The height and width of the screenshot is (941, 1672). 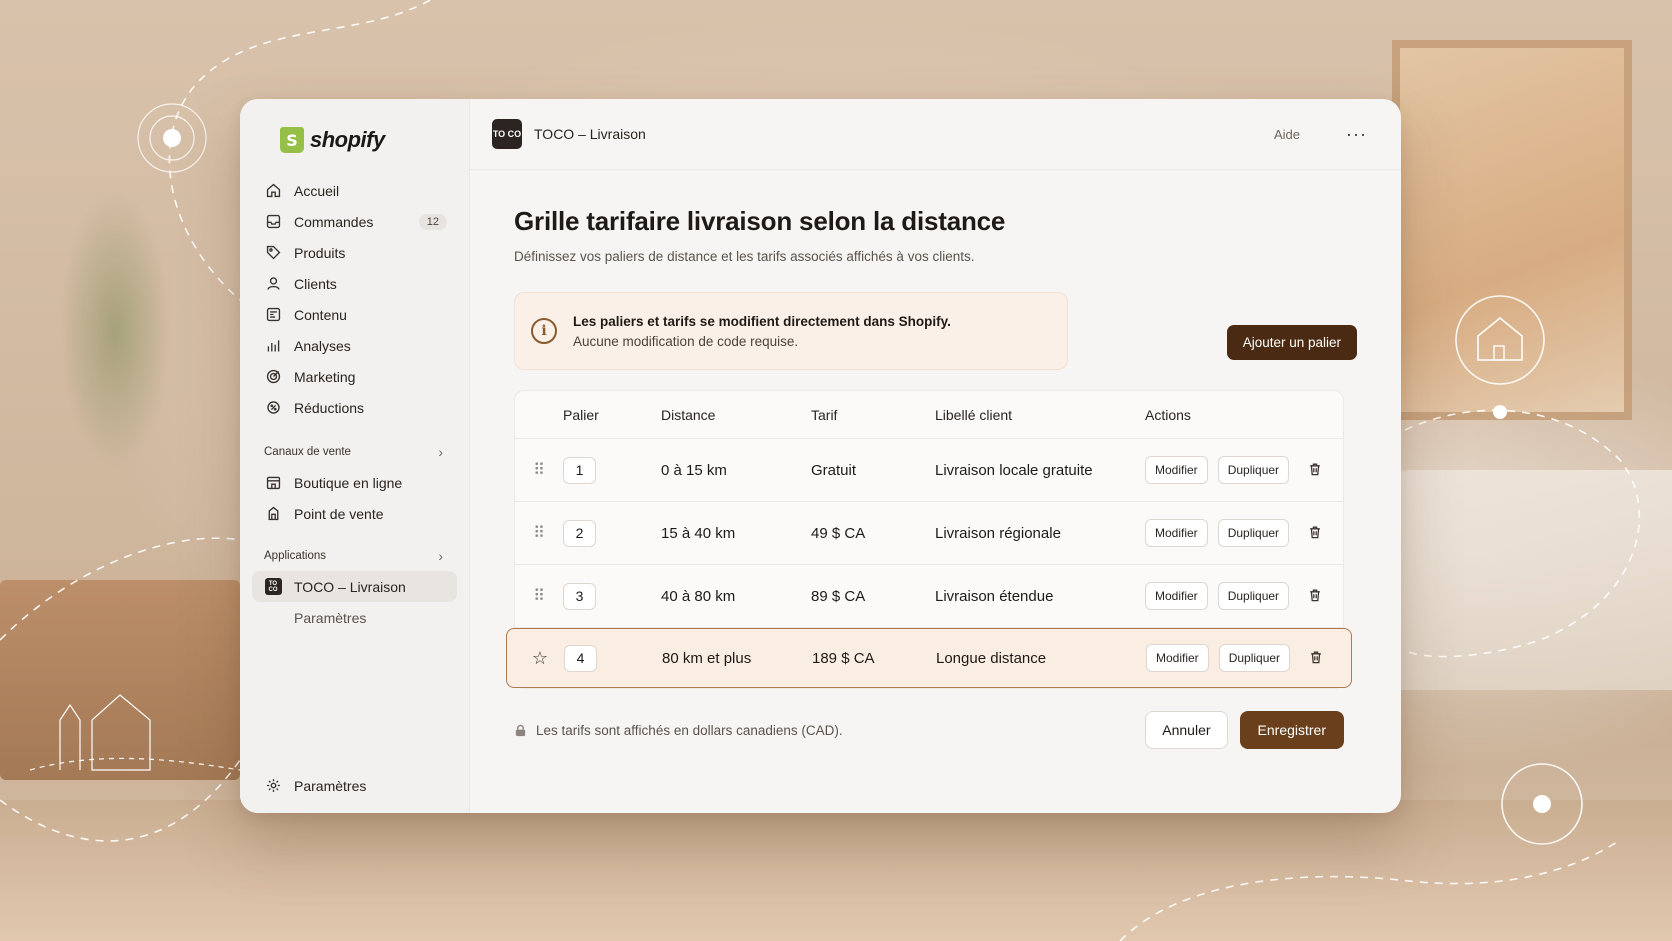 What do you see at coordinates (974, 414) in the screenshot?
I see `column-header-label: Libellé client` at bounding box center [974, 414].